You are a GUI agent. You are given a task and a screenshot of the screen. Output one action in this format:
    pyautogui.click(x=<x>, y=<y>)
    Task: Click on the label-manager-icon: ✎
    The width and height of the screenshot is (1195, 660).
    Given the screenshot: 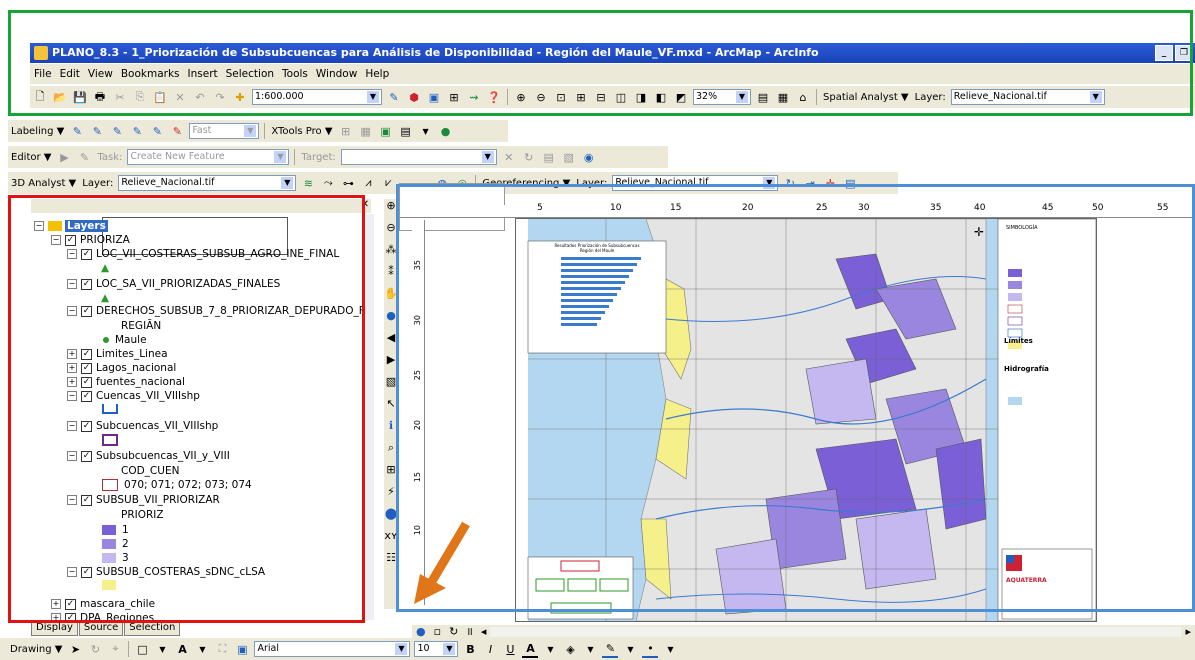 What is the action you would take?
    pyautogui.click(x=77, y=131)
    